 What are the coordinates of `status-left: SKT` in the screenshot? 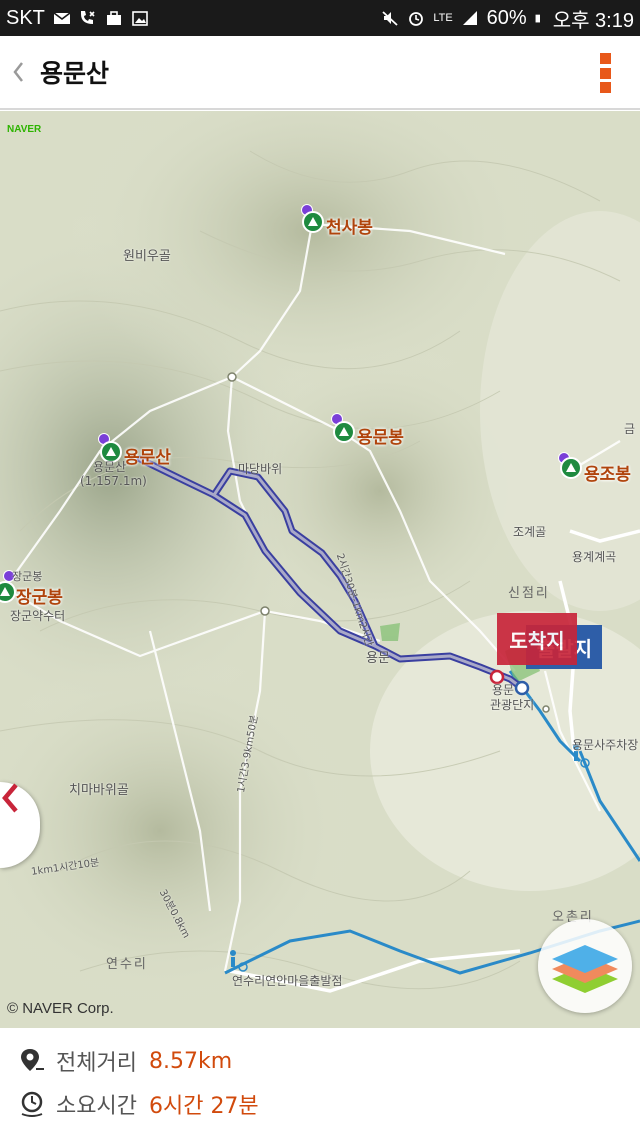 It's located at (77, 18).